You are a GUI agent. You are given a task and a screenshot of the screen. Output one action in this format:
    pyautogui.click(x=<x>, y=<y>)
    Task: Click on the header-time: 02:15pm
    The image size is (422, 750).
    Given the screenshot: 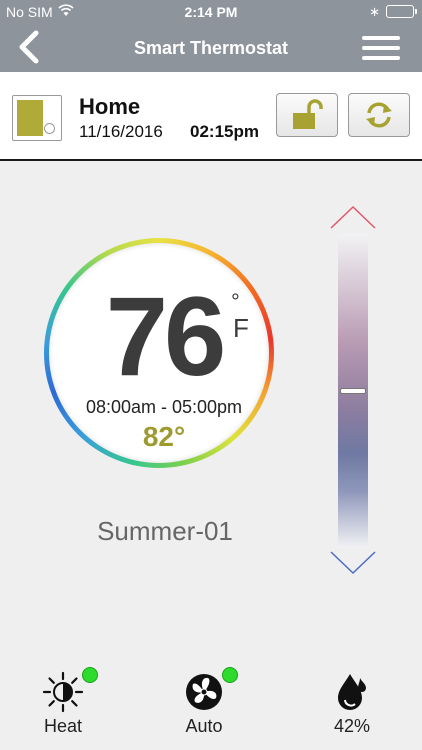 What is the action you would take?
    pyautogui.click(x=224, y=131)
    